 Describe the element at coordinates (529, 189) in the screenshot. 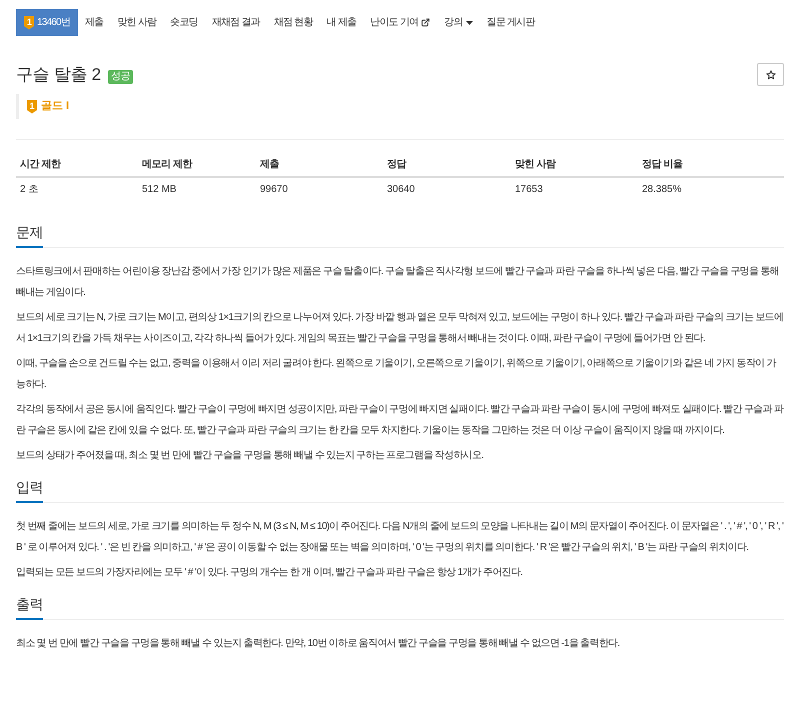

I see `table-cell-text: 17653` at that location.